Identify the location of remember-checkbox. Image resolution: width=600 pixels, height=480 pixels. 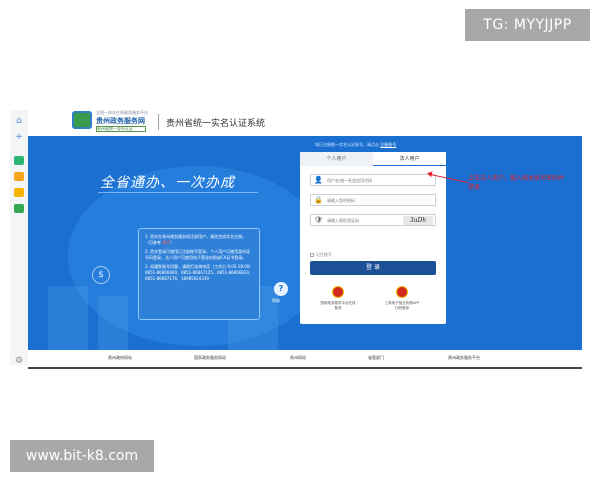
(312, 255).